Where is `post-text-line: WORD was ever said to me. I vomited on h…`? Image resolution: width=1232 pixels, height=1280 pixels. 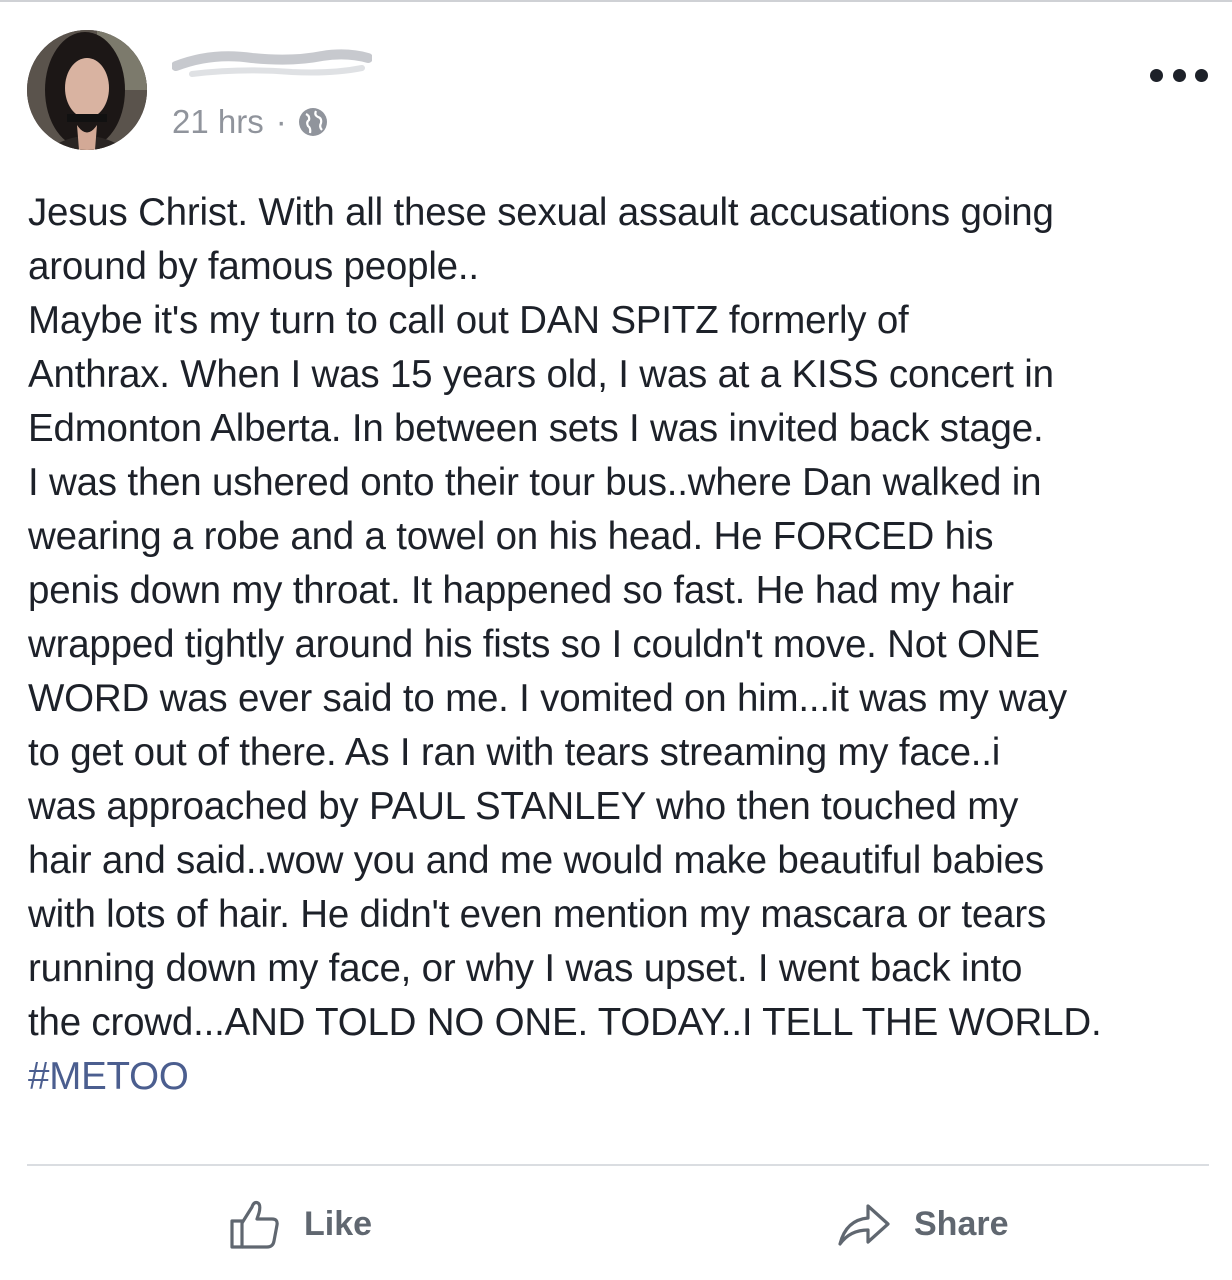
post-text-line: WORD was ever said to me. I vomited on h… is located at coordinates (547, 698).